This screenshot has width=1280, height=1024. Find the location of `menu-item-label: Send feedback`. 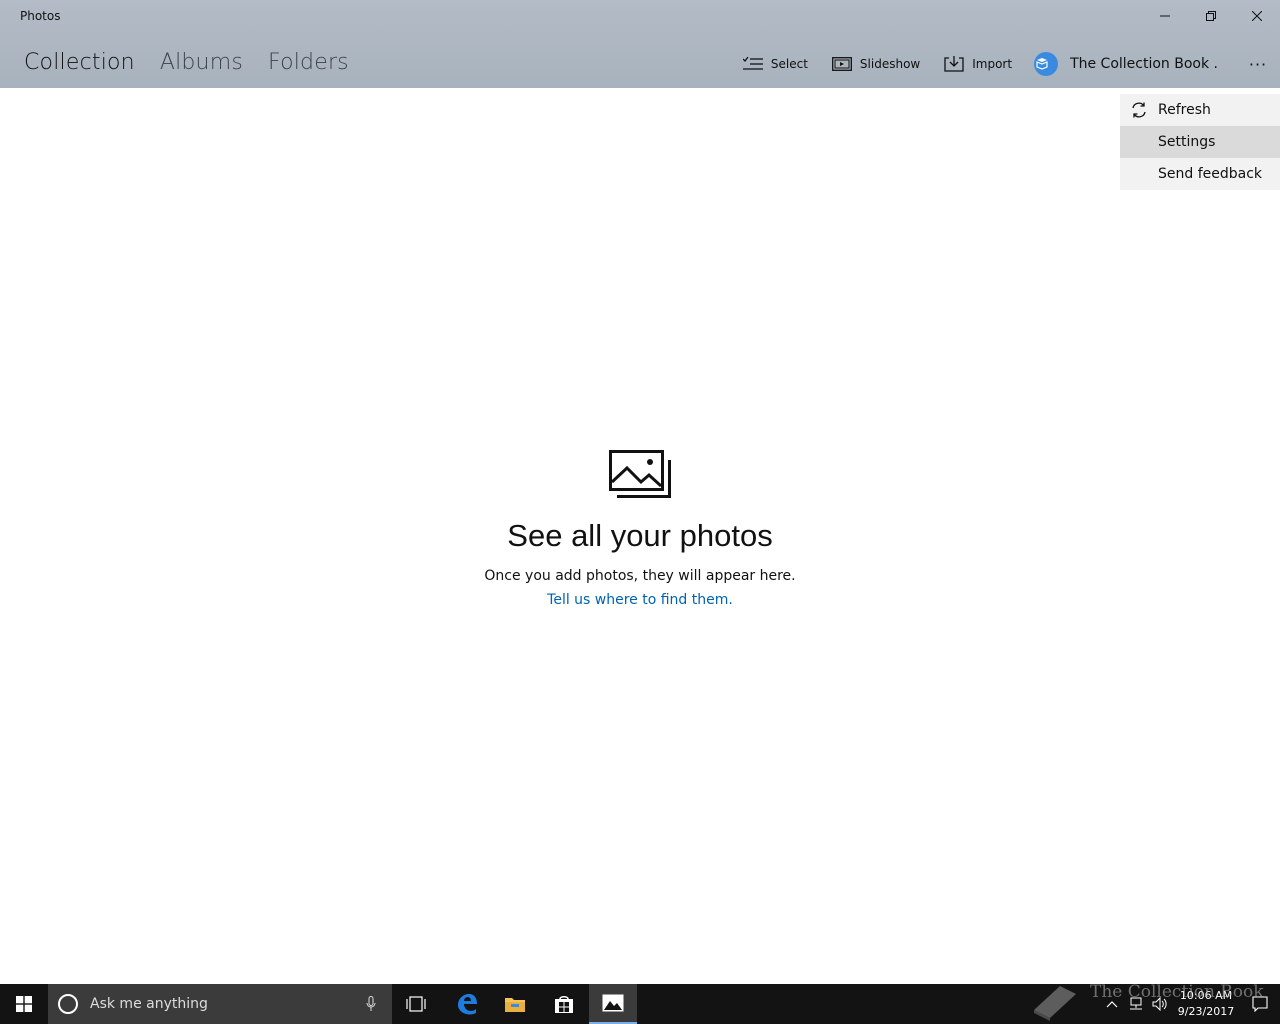

menu-item-label: Send feedback is located at coordinates (1210, 174).